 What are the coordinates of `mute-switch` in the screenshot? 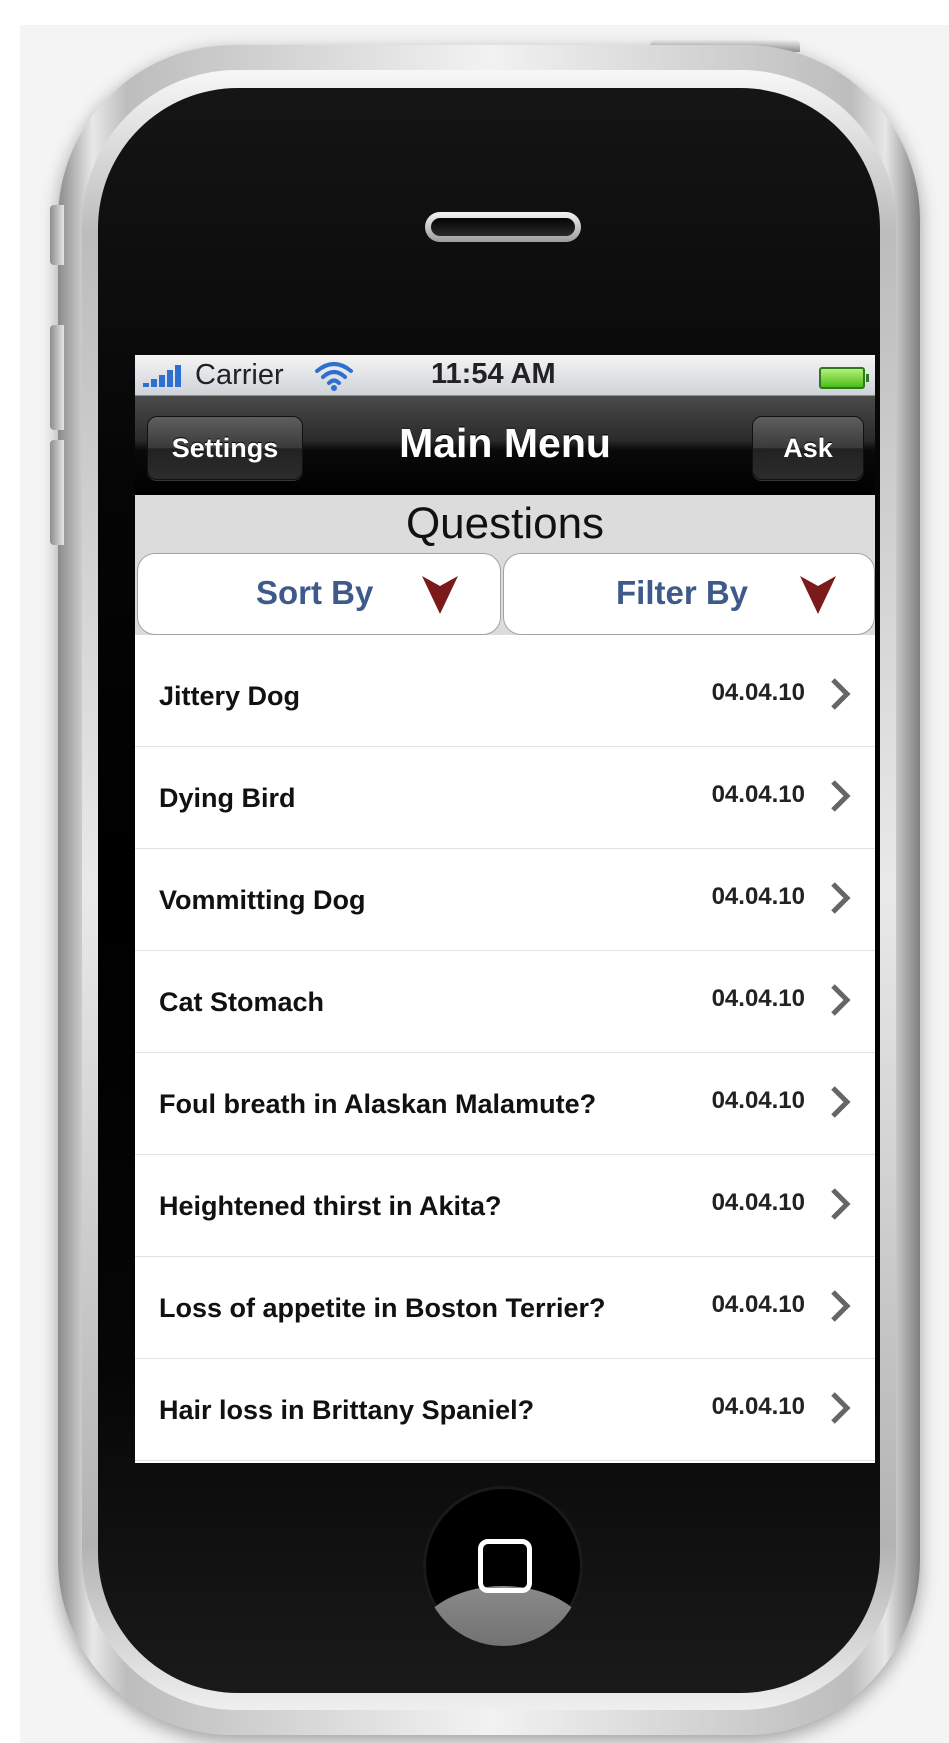 It's located at (57, 235).